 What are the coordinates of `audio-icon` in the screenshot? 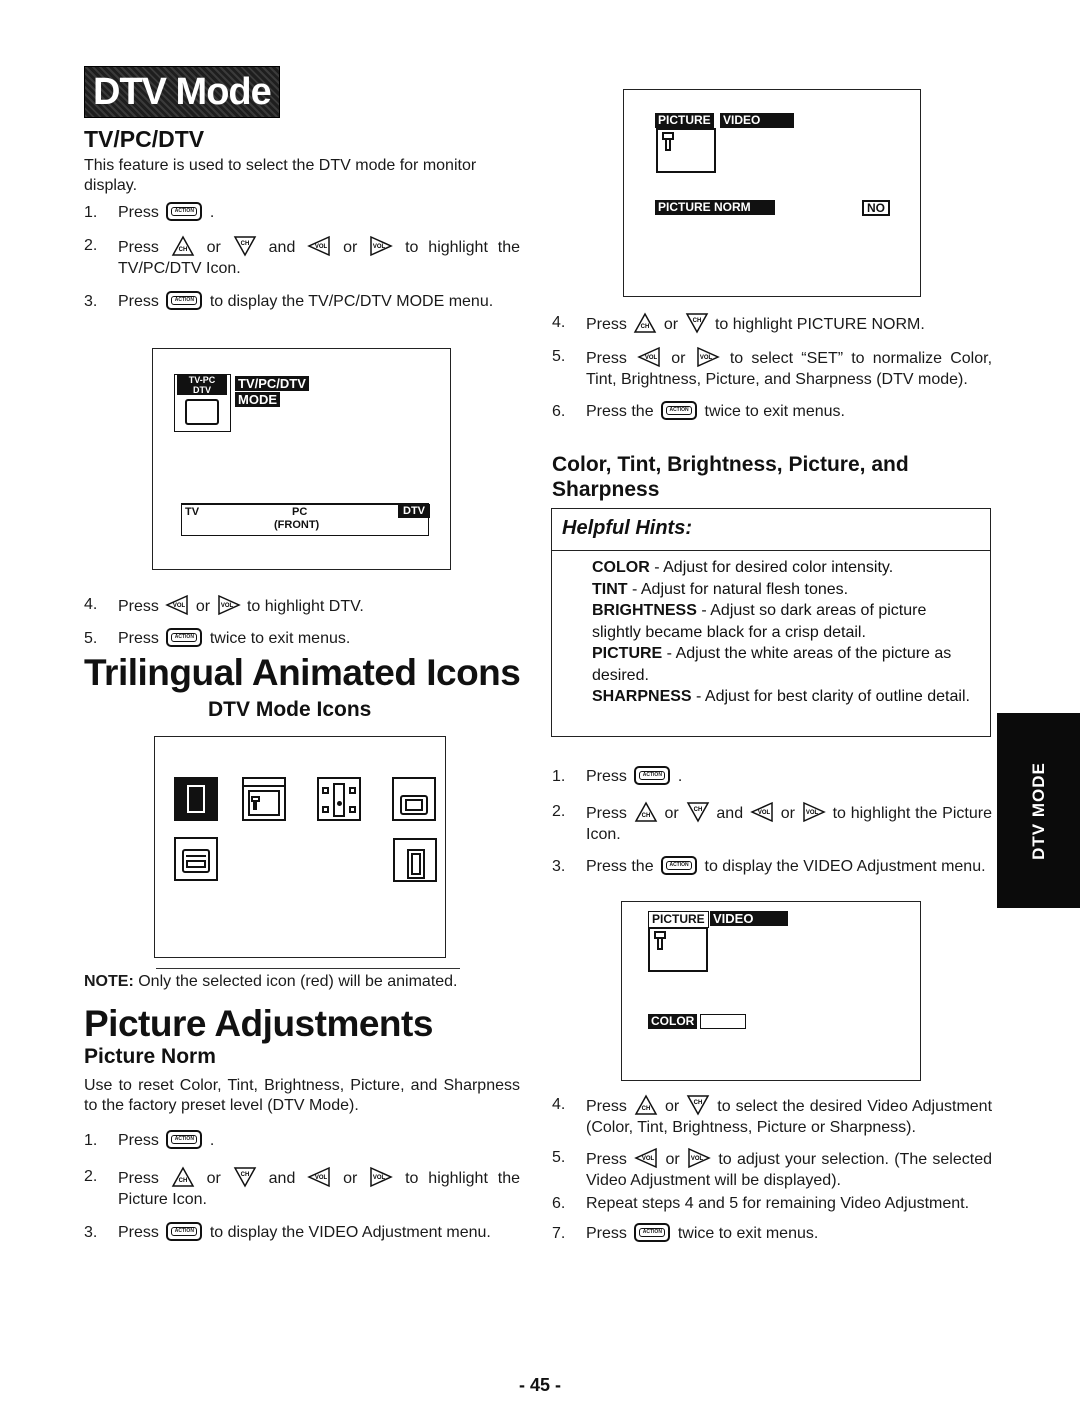 It's located at (339, 799).